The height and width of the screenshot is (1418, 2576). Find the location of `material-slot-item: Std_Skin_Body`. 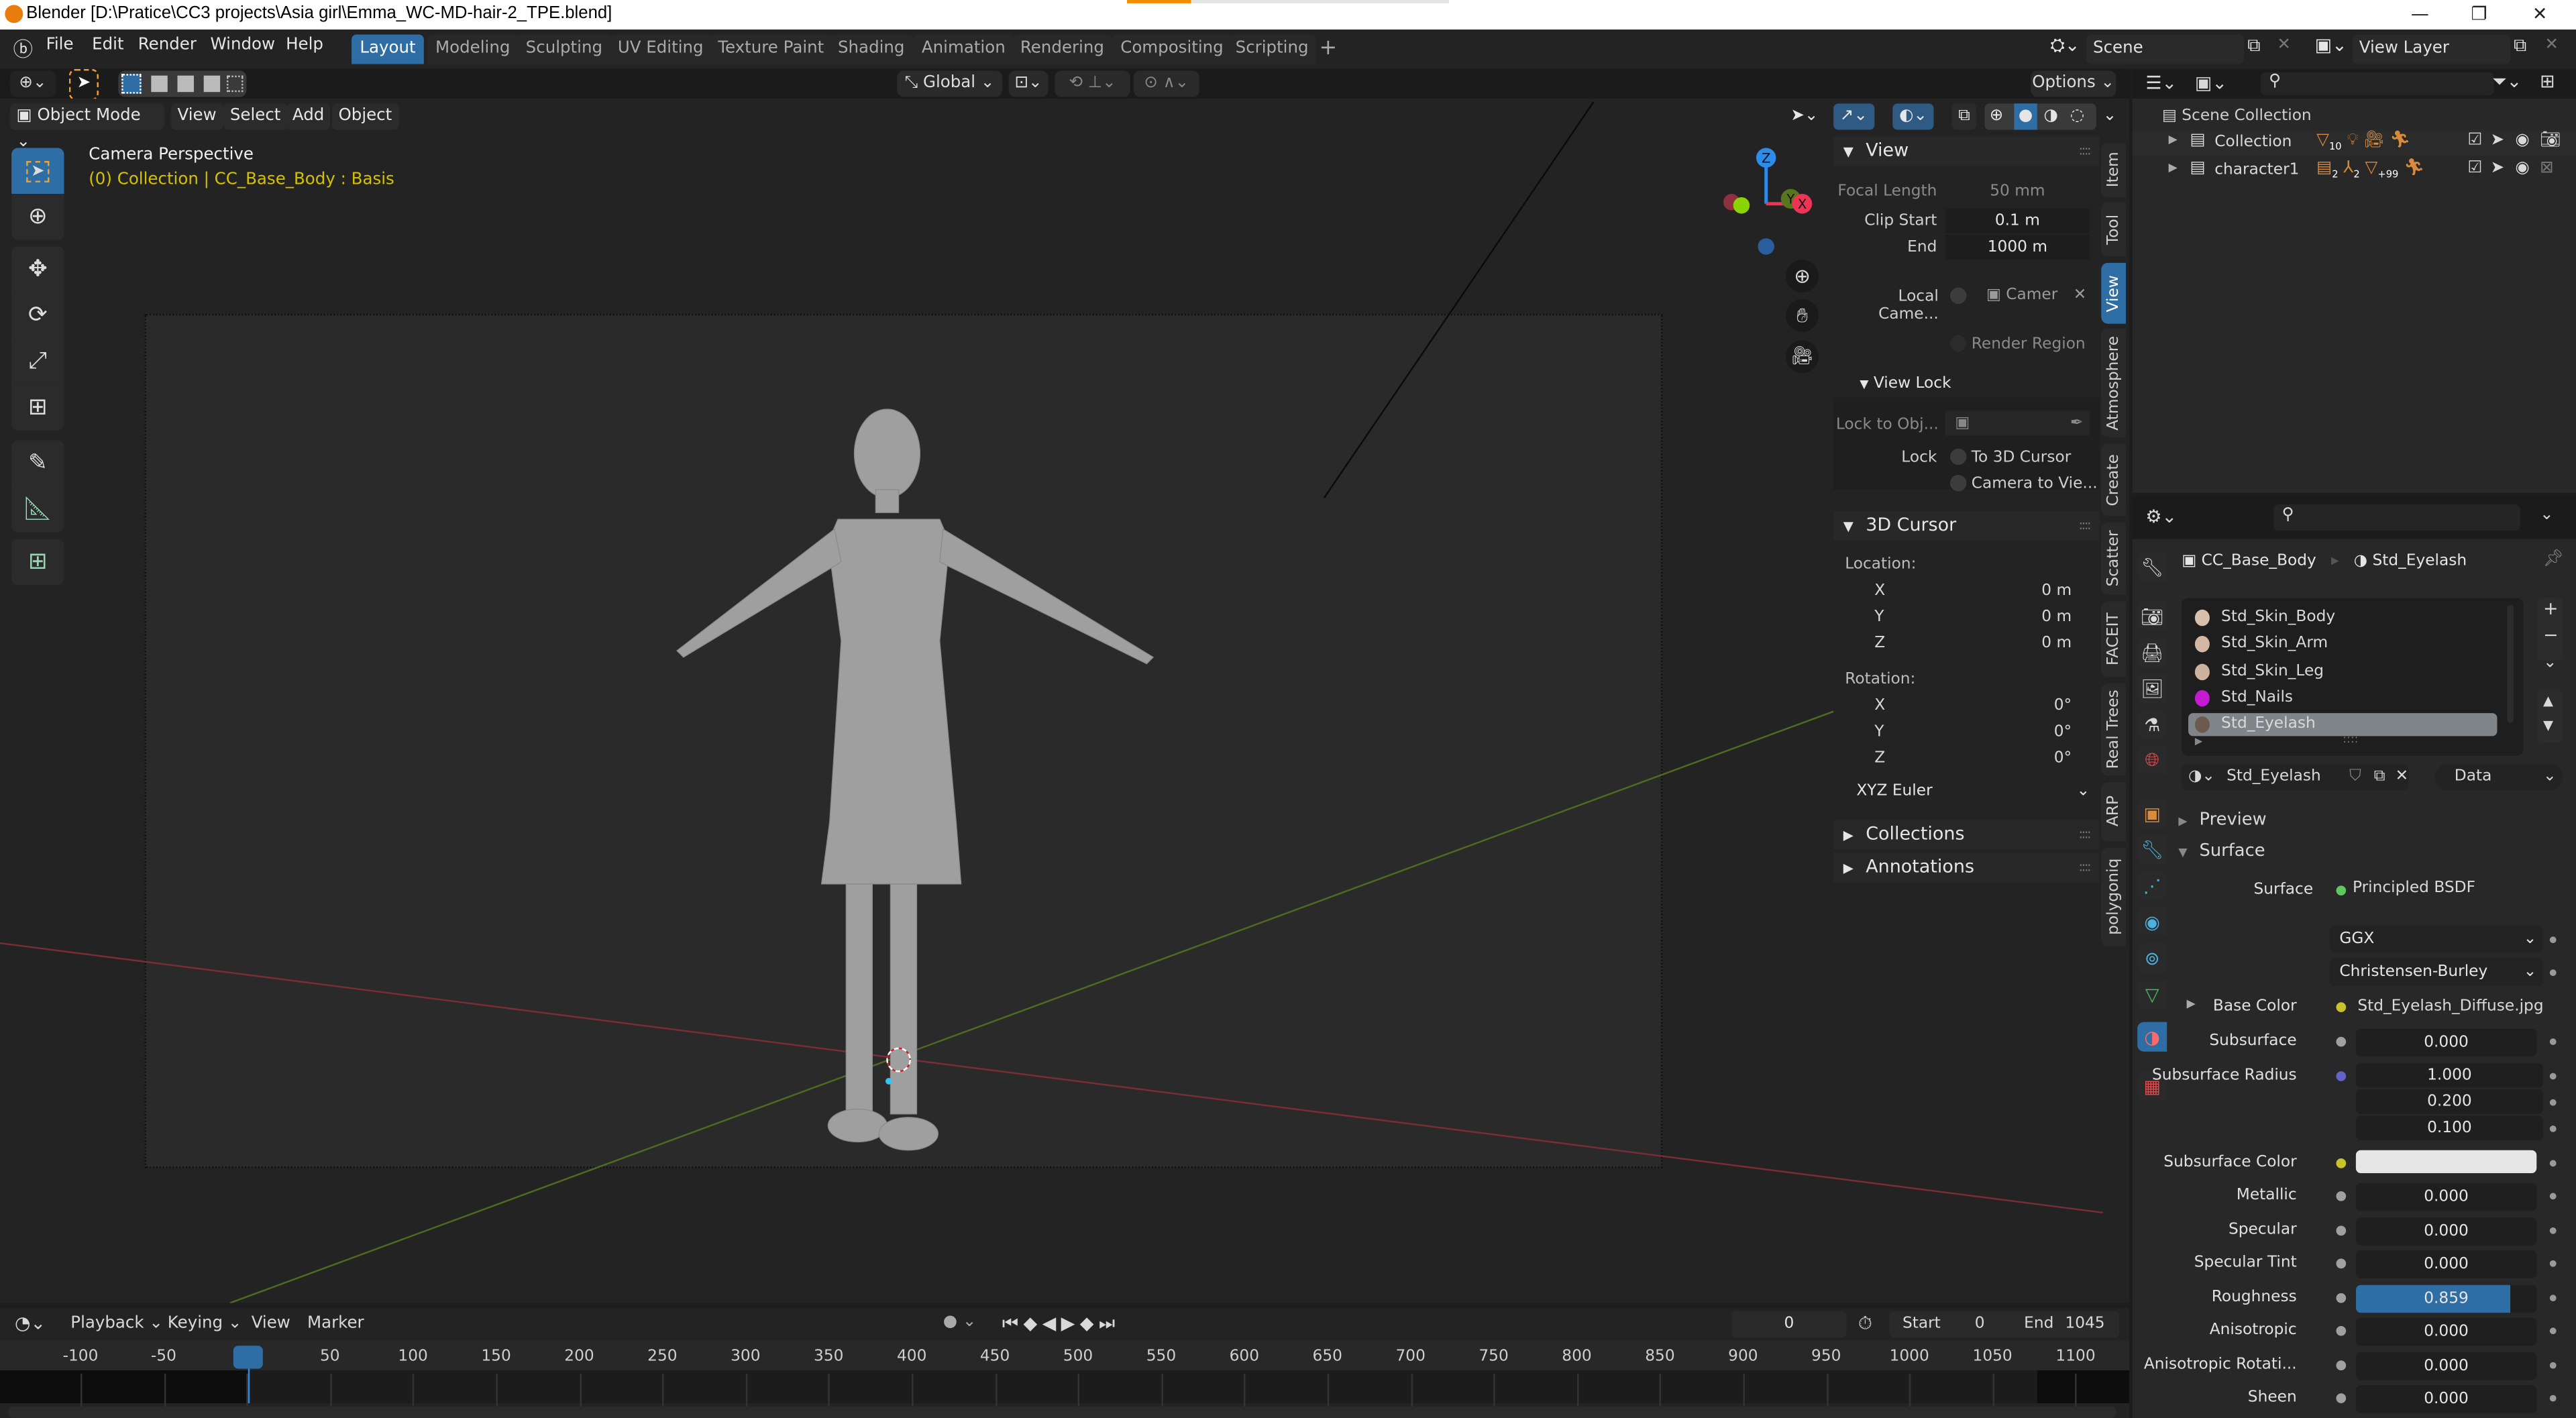

material-slot-item: Std_Skin_Body is located at coordinates (2342, 617).